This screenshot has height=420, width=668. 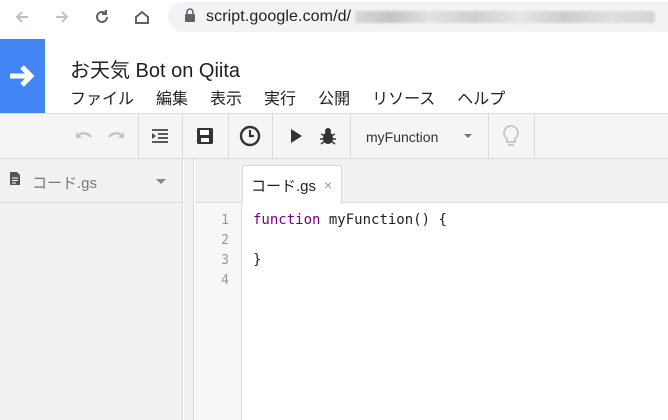 I want to click on address-bar: script.google.com/d/, so click(x=418, y=17).